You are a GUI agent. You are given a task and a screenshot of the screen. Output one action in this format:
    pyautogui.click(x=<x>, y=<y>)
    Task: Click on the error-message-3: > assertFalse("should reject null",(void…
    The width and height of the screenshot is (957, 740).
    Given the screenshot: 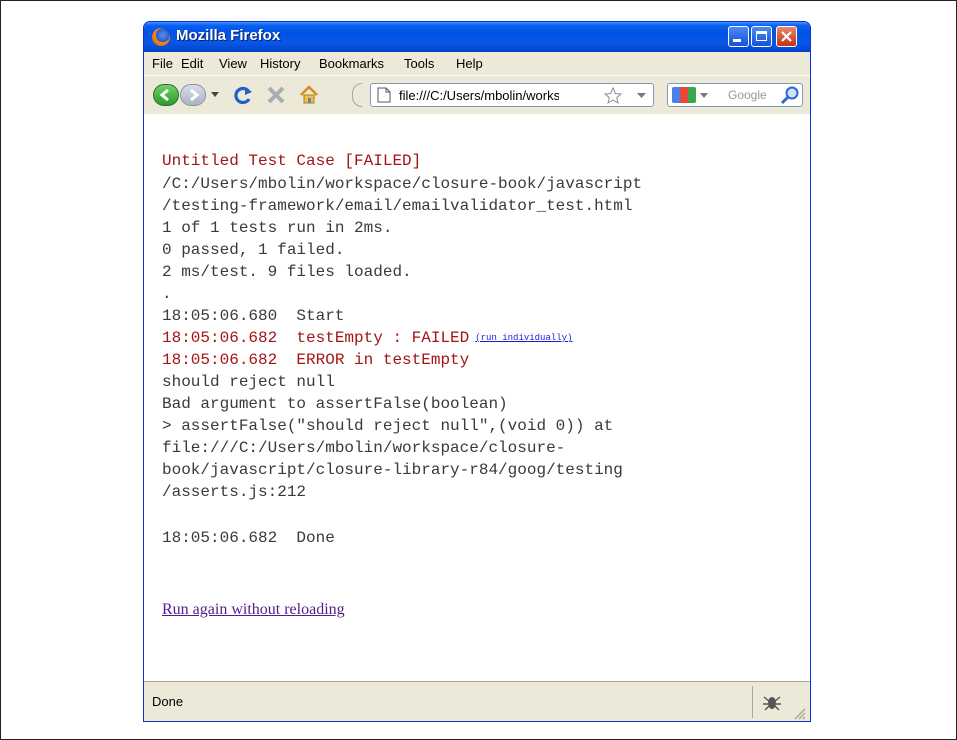 What is the action you would take?
    pyautogui.click(x=388, y=426)
    